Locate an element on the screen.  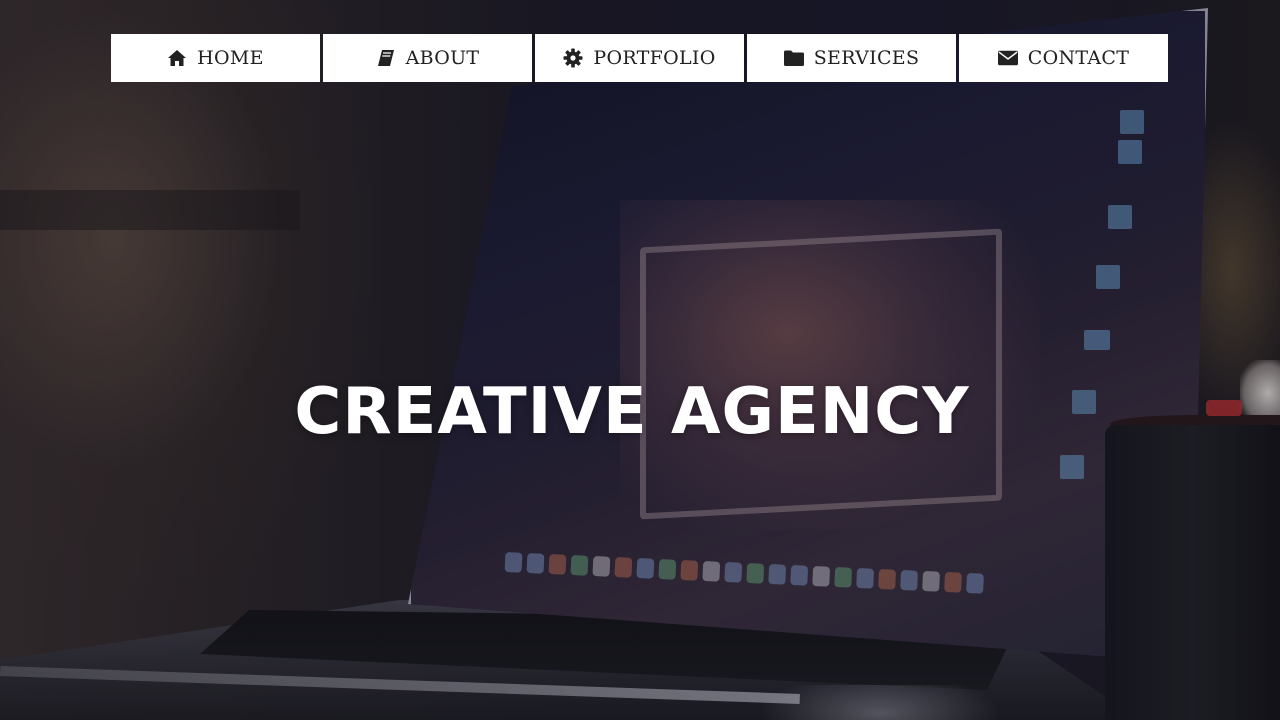
nav-item-label: ABOUT is located at coordinates (442, 58).